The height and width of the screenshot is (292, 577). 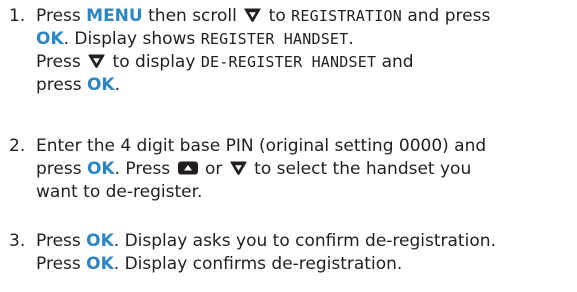 What do you see at coordinates (446, 16) in the screenshot?
I see `text: and press` at bounding box center [446, 16].